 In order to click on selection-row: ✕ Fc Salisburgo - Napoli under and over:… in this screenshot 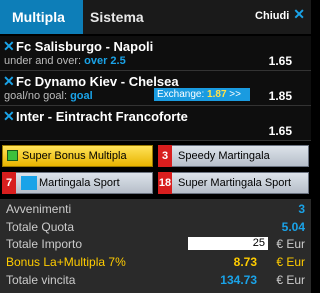, I will do `click(155, 53)`.